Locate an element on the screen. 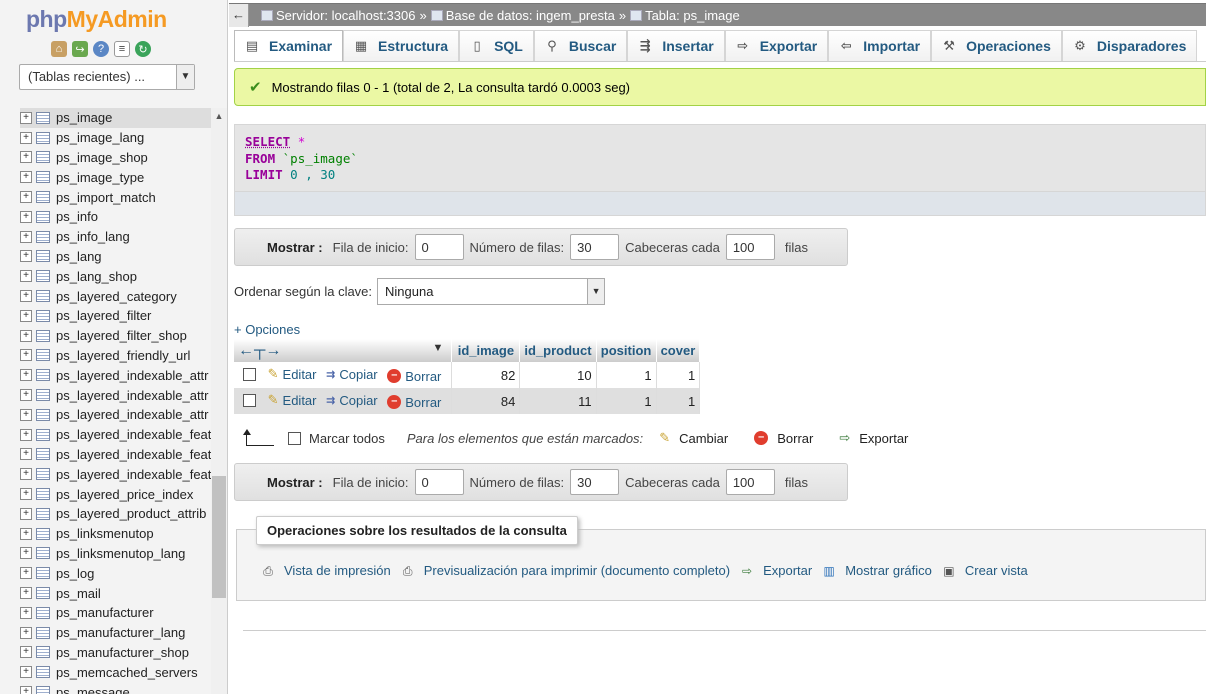 The image size is (1206, 694). cell-id-product: 10 is located at coordinates (558, 375).